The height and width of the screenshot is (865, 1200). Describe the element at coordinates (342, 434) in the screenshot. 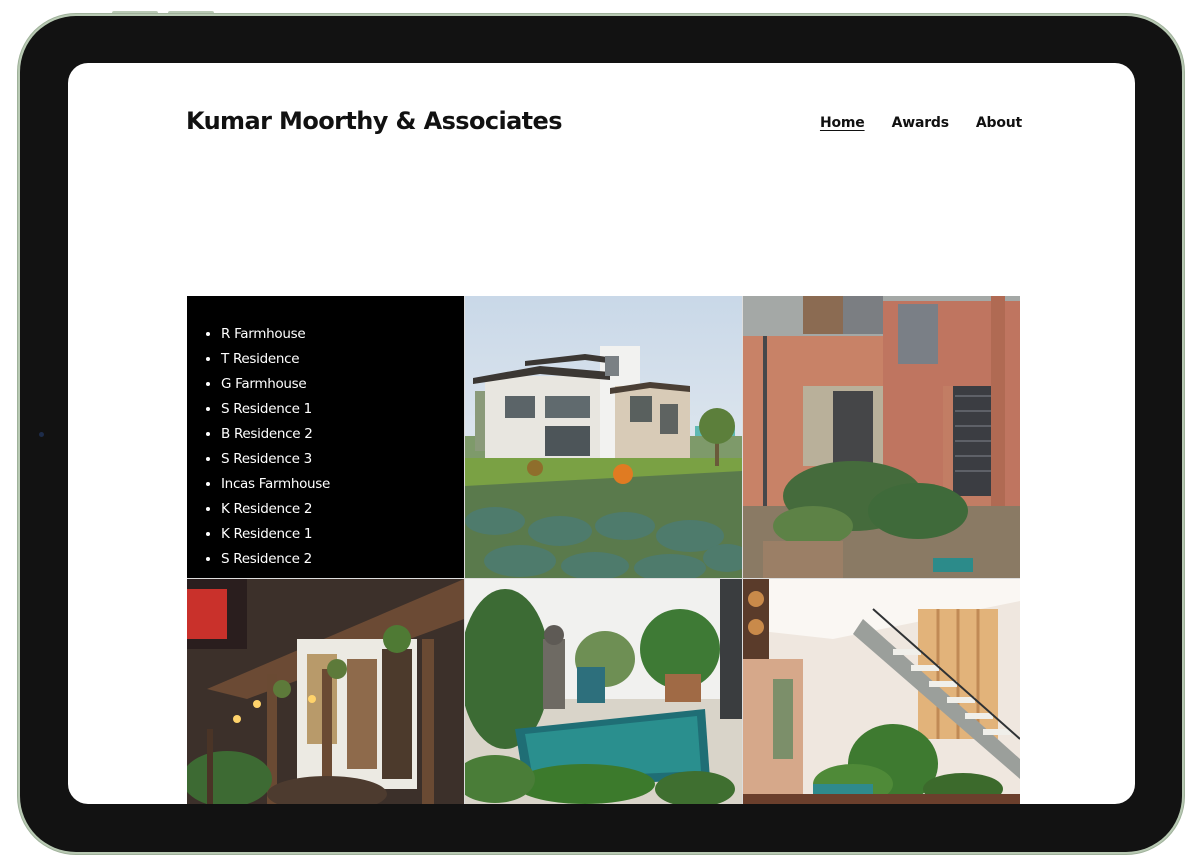

I see `list-item: B Residence 2` at that location.